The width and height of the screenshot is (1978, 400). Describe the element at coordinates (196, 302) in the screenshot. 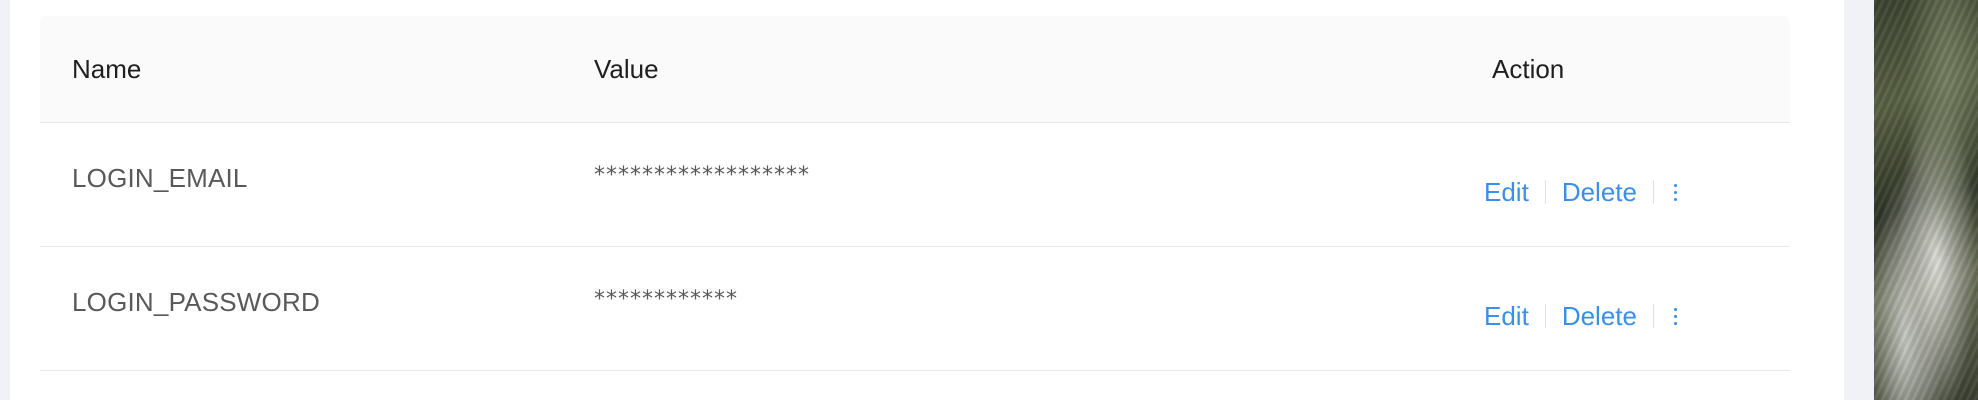

I see `variable-name: LOGIN_PASSWORD` at that location.